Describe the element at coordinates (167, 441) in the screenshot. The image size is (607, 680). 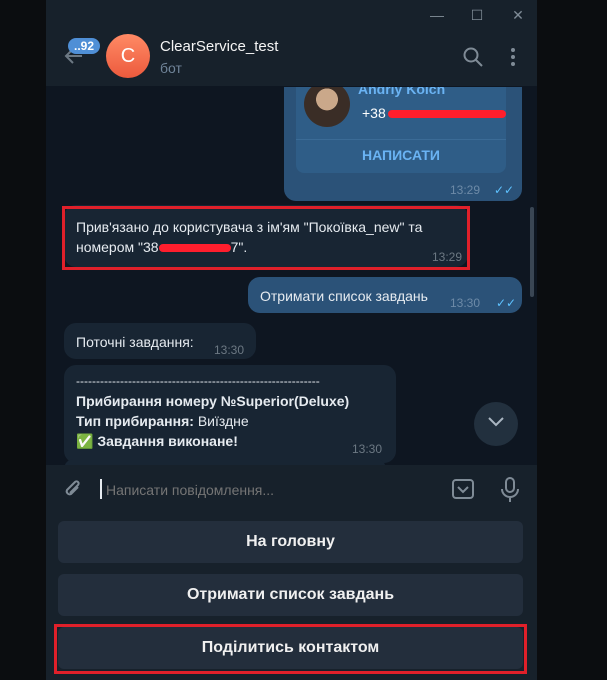
I see `task-status-text: Завдання виконане!` at that location.